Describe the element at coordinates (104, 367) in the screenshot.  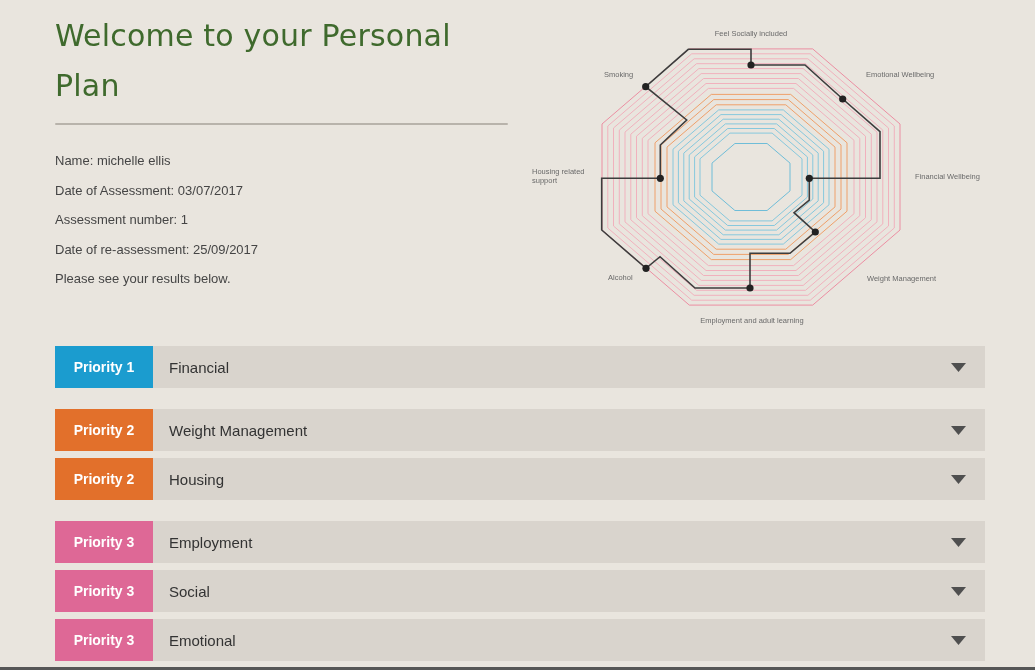
I see `priority-badge: Priority 1` at that location.